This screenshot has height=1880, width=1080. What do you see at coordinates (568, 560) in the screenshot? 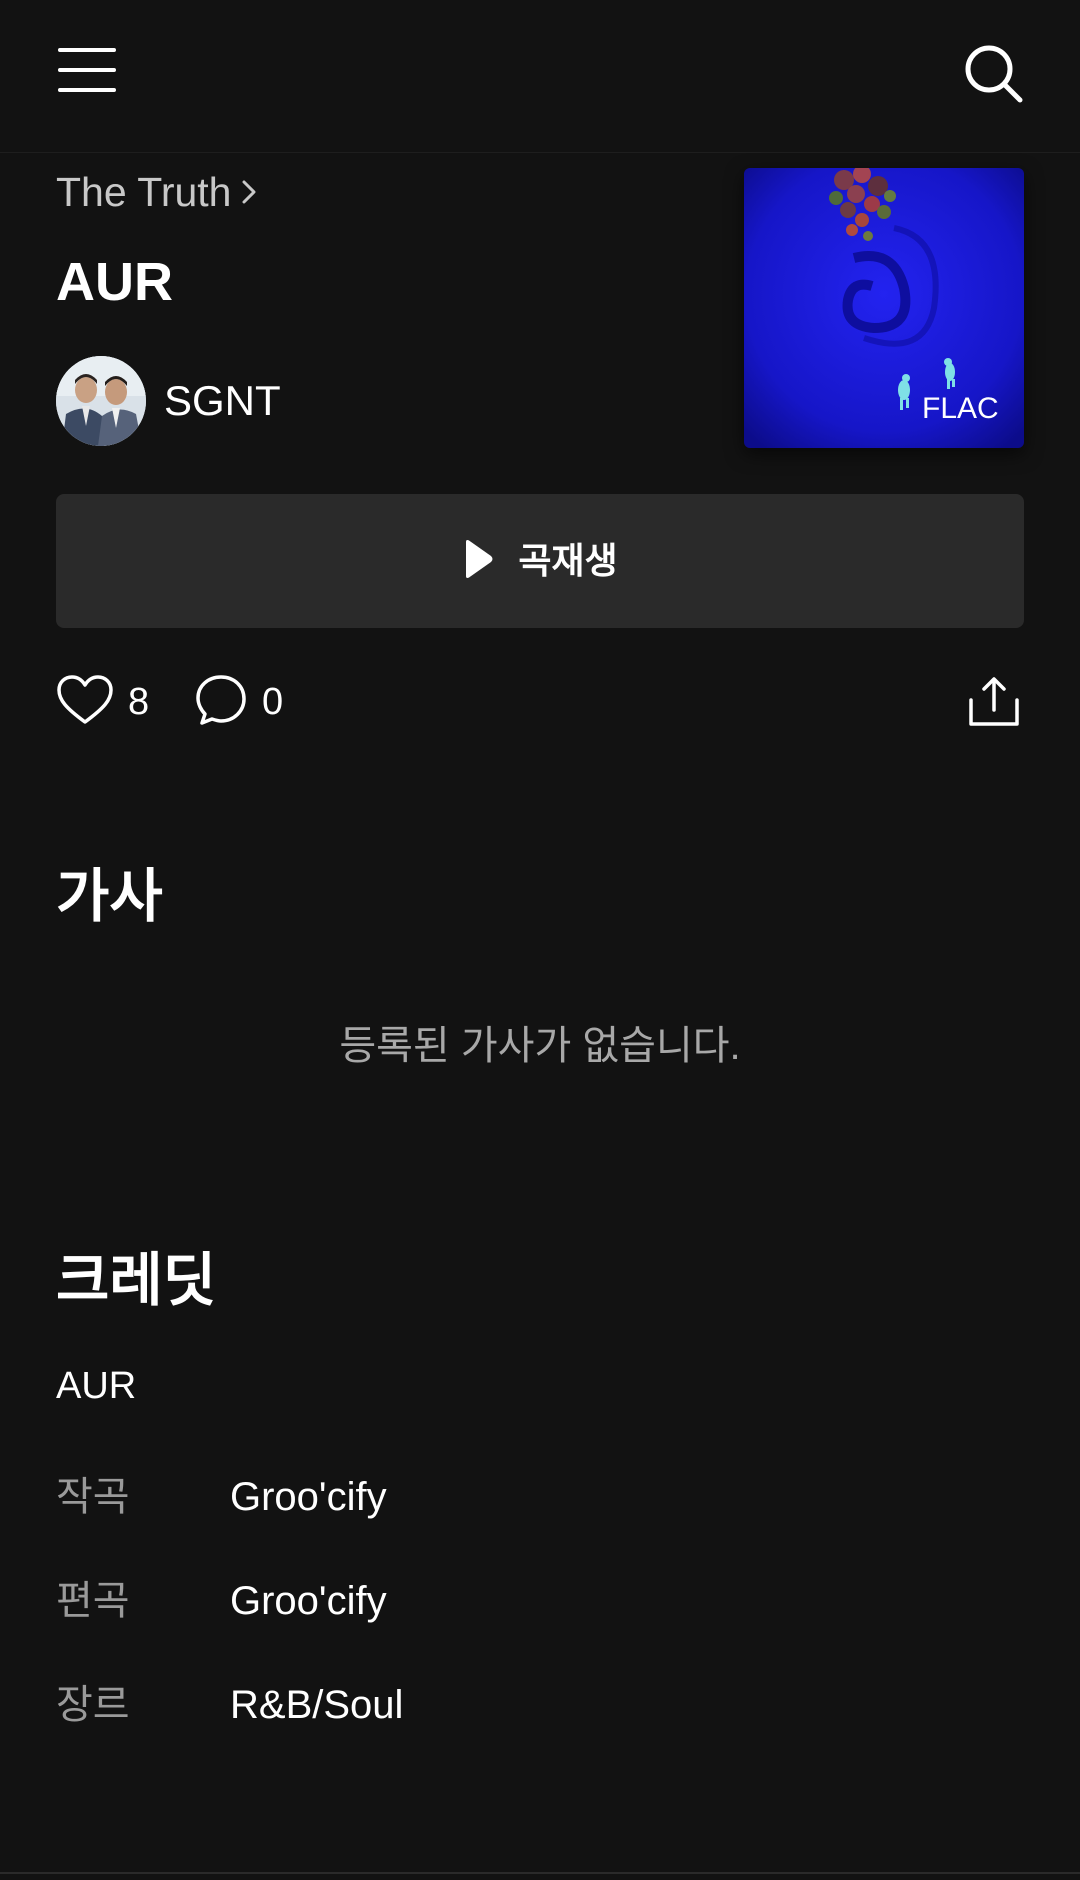
I see `play-button-label: 곡재생` at bounding box center [568, 560].